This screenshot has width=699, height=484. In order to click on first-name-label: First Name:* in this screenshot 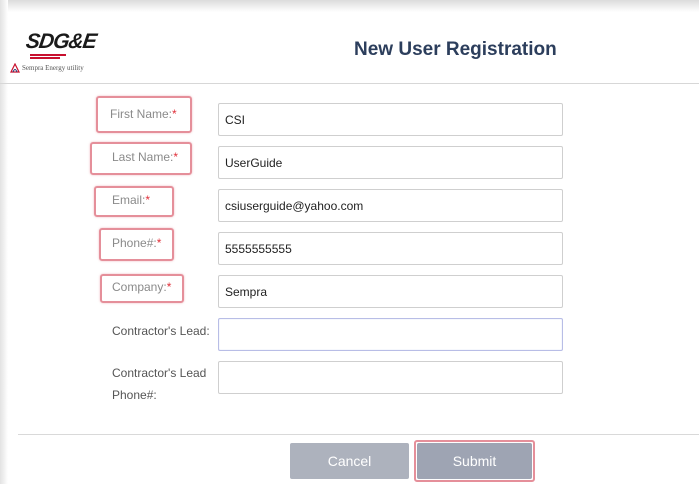, I will do `click(143, 114)`.